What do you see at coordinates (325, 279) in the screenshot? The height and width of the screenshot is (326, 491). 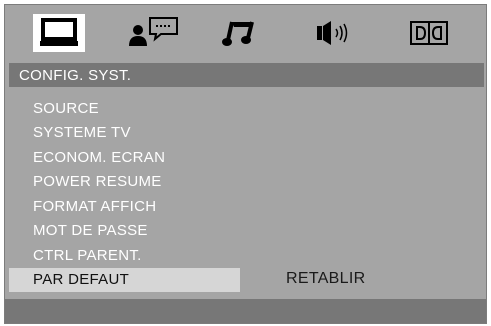 I see `option-value: RETABLIR` at bounding box center [325, 279].